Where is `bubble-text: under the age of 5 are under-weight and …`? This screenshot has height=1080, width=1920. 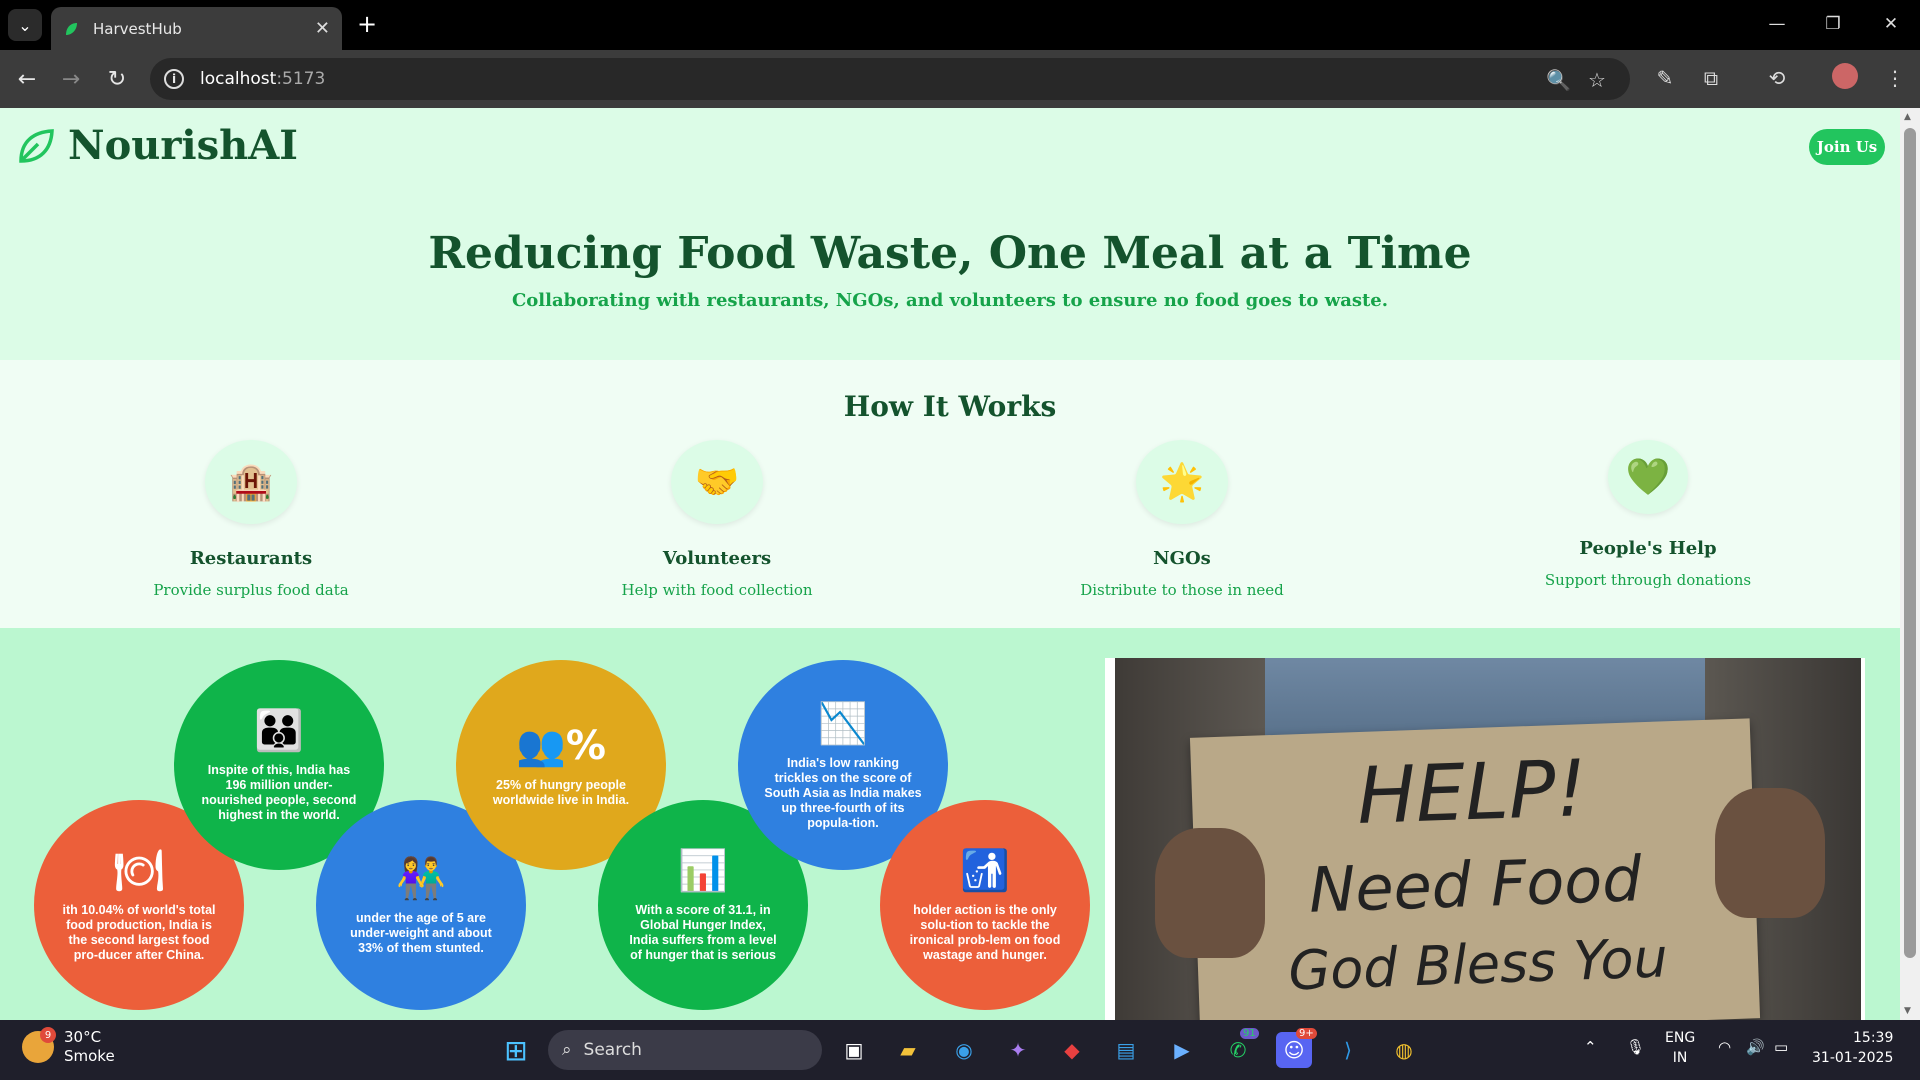
bubble-text: under the age of 5 are under-weight and … is located at coordinates (421, 932).